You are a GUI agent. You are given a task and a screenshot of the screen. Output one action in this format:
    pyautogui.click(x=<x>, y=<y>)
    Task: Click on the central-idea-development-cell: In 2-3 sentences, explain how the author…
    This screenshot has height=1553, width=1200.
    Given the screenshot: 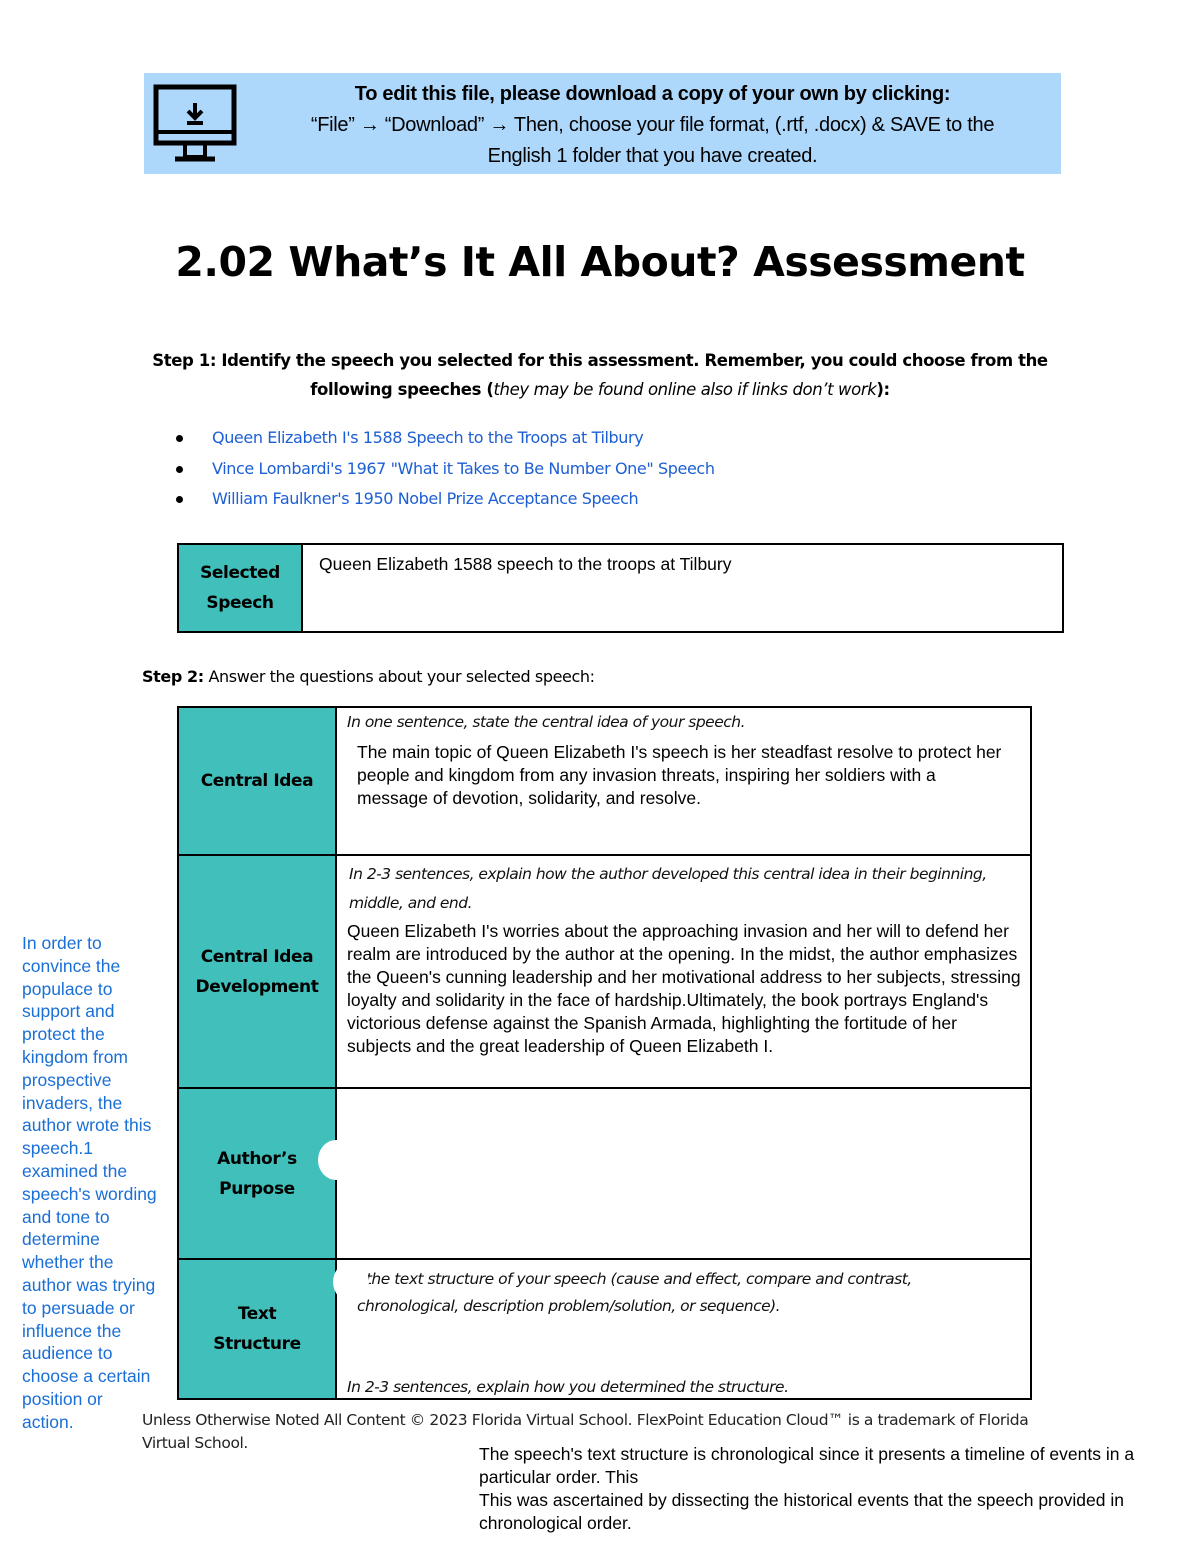 What is the action you would take?
    pyautogui.click(x=683, y=971)
    